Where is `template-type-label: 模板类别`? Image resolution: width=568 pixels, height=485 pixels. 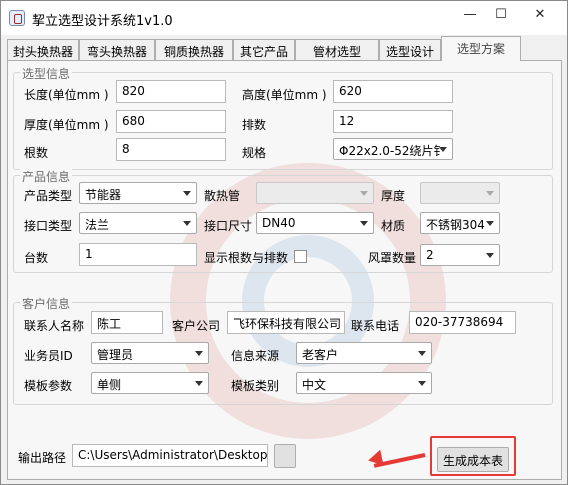 template-type-label: 模板类别 is located at coordinates (255, 386).